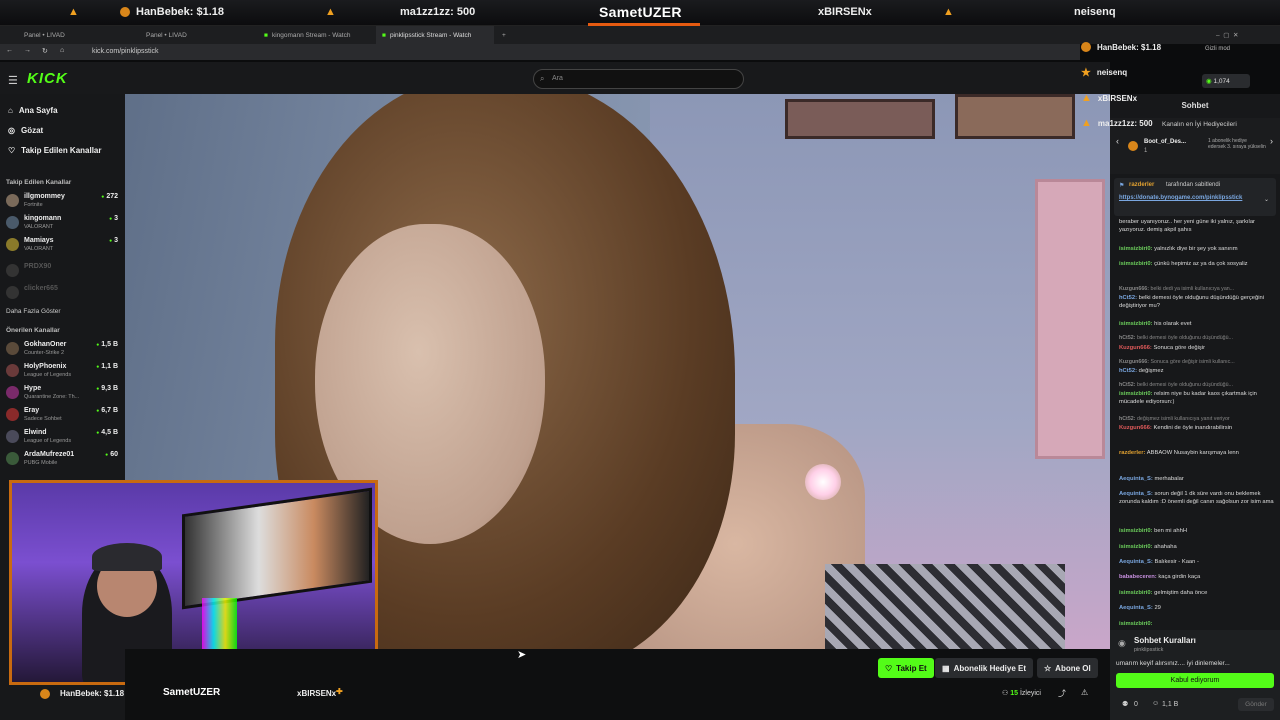  Describe the element at coordinates (1227, 35) in the screenshot. I see `window-controls: – ▢ ✕` at that location.